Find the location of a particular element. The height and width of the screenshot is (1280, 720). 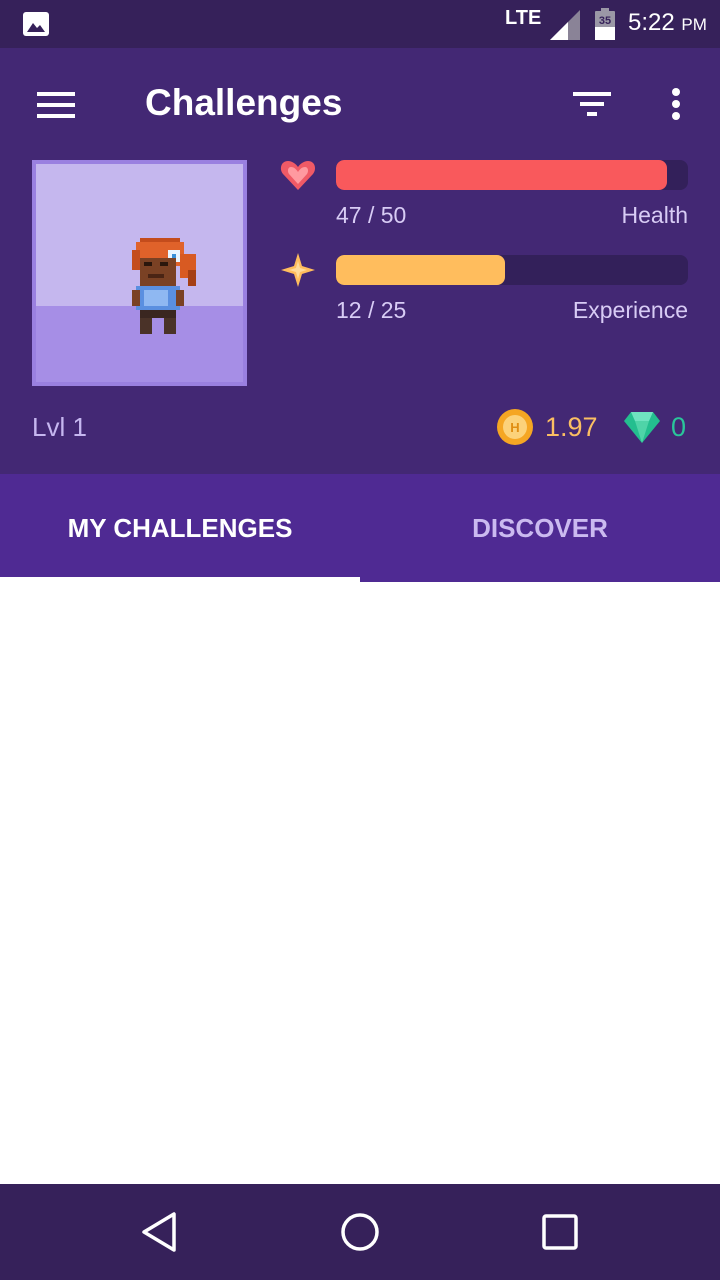

gem-amount: 0 is located at coordinates (679, 427).